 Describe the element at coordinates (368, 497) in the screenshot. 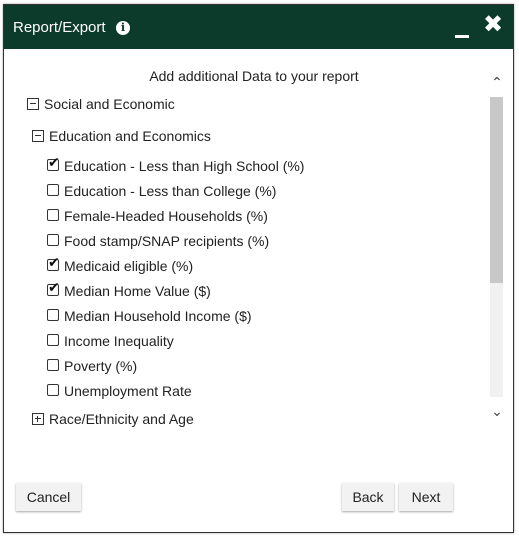

I see `back-button: Back` at that location.